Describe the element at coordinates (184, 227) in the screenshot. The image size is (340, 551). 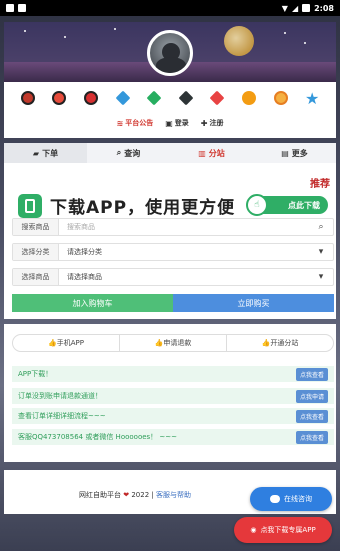
I see `search-input: 搜索商品` at that location.